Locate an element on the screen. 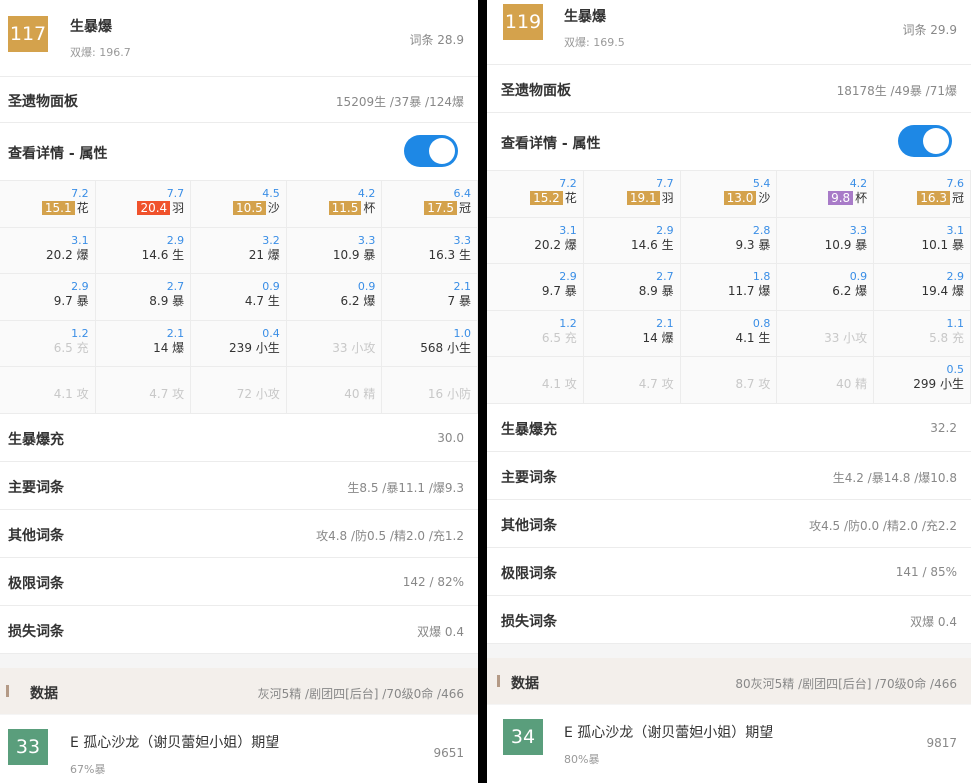 This screenshot has height=783, width=971. stat-value: 生4.2 /暴14.8 /爆10.8 is located at coordinates (894, 478).